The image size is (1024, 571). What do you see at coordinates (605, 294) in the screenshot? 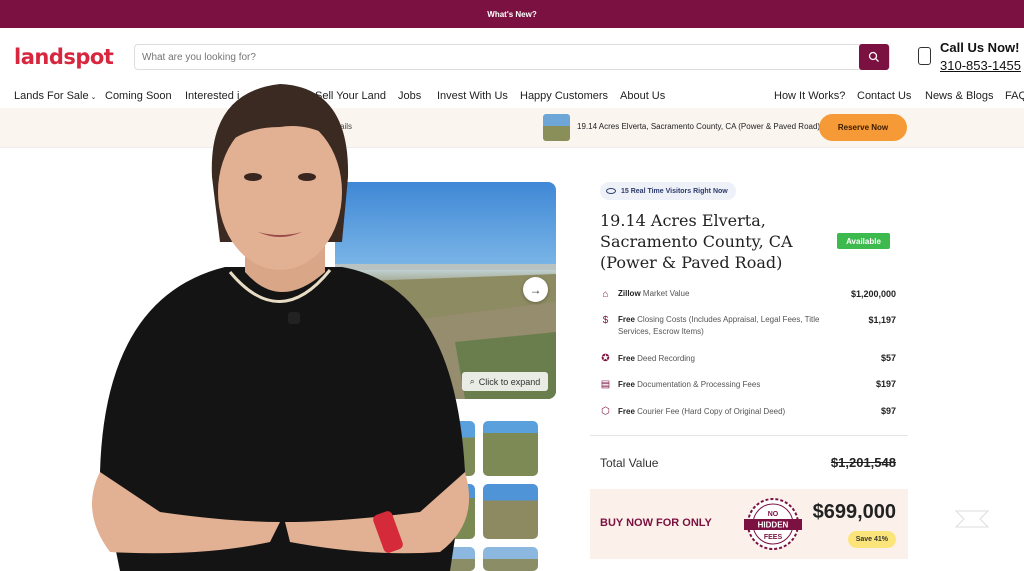
I see `zillow-icon: ⌂` at bounding box center [605, 294].